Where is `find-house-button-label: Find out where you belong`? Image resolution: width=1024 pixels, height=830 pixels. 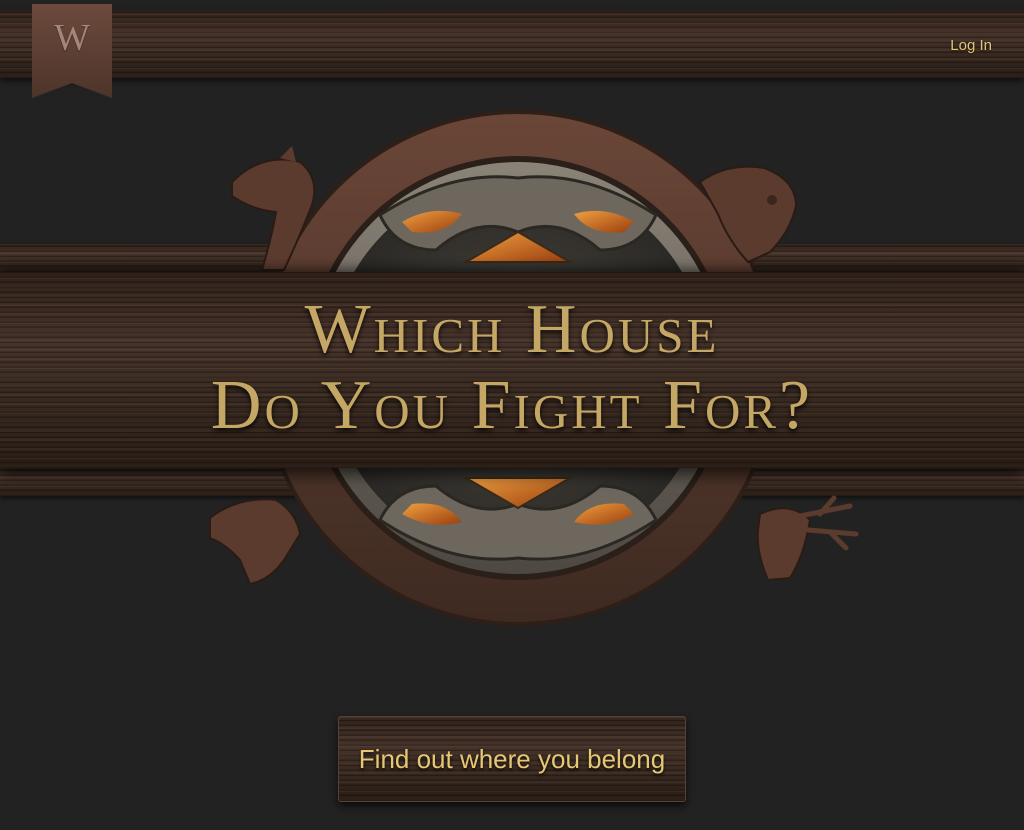
find-house-button-label: Find out where you belong is located at coordinates (512, 758).